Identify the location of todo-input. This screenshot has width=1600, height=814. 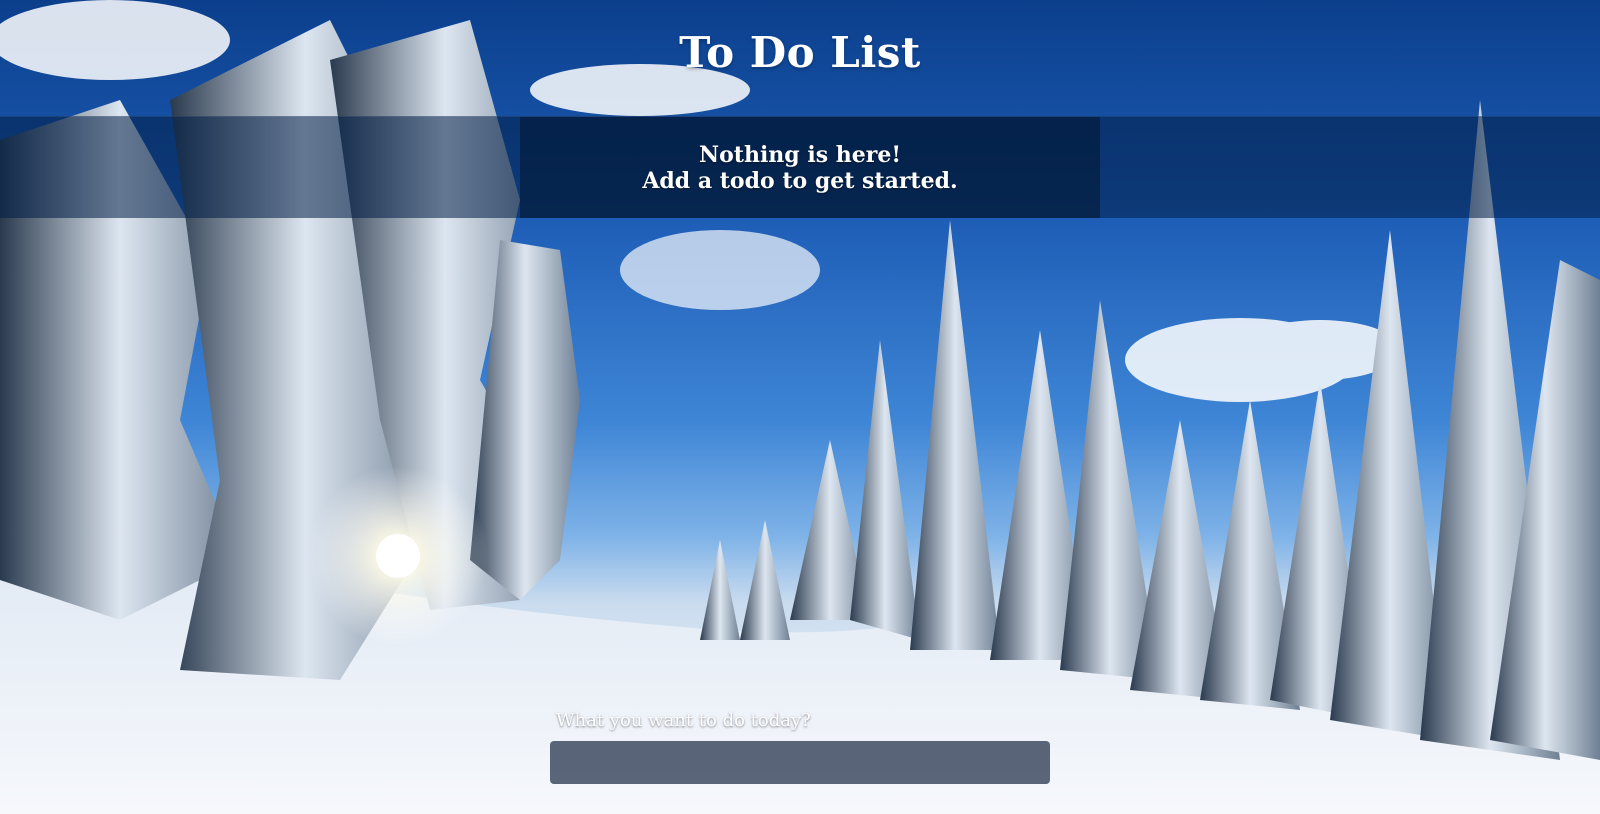
(800, 762).